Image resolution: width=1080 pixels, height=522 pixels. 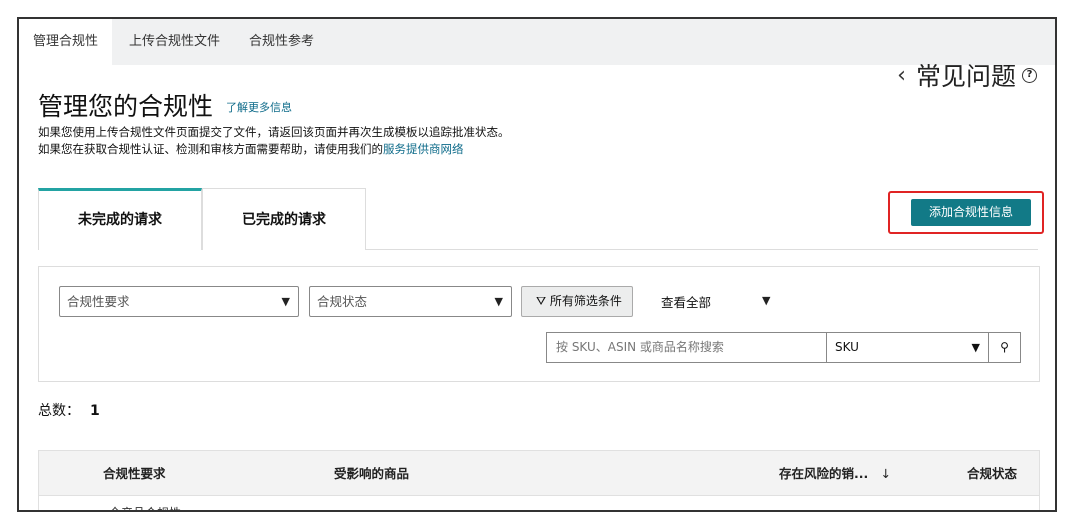 I want to click on faq-link: ‹ 常见问题 ?, so click(x=967, y=75).